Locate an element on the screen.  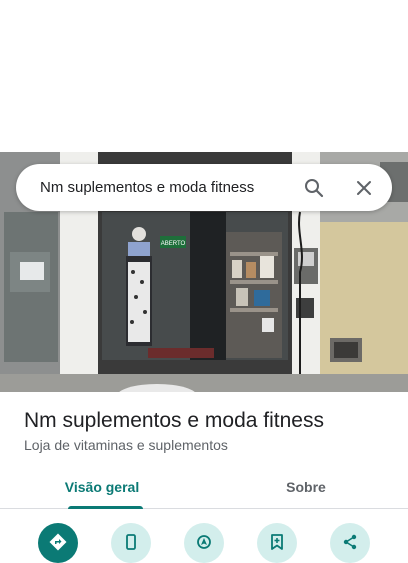
call-button is located at coordinates (131, 543).